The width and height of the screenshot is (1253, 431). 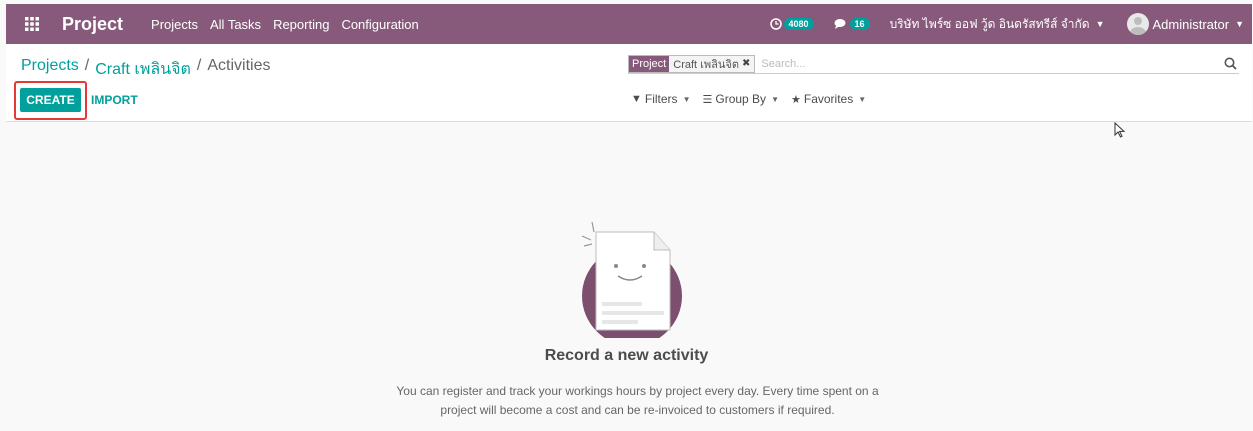 What do you see at coordinates (143, 69) in the screenshot?
I see `breadcrumb-project-name: Craft เพลินจิต` at bounding box center [143, 69].